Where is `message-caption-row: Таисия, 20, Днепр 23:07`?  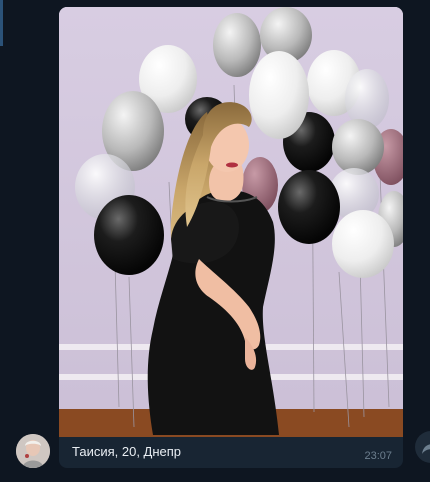 message-caption-row: Таисия, 20, Днепр 23:07 is located at coordinates (231, 452).